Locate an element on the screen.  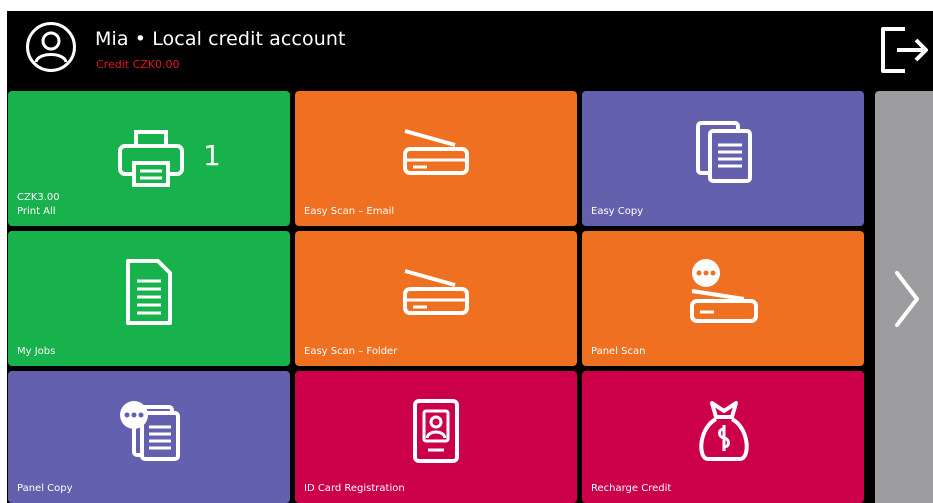
print-all-price: CZK3.00 is located at coordinates (38, 197).